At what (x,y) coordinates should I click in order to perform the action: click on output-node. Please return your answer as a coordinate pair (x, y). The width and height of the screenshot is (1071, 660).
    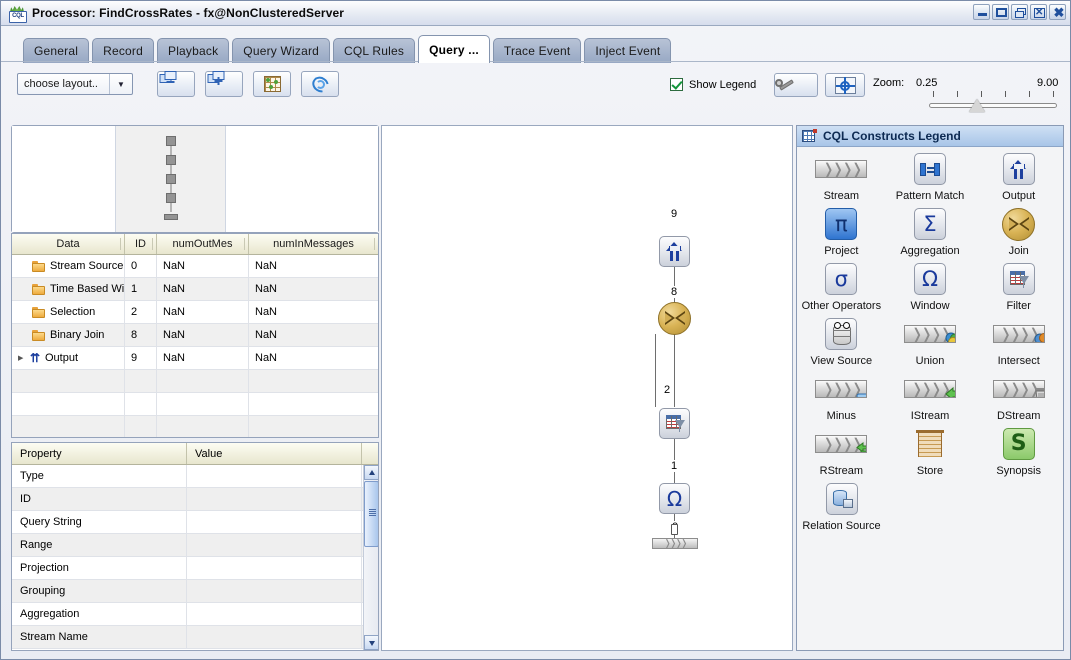
    Looking at the image, I should click on (674, 251).